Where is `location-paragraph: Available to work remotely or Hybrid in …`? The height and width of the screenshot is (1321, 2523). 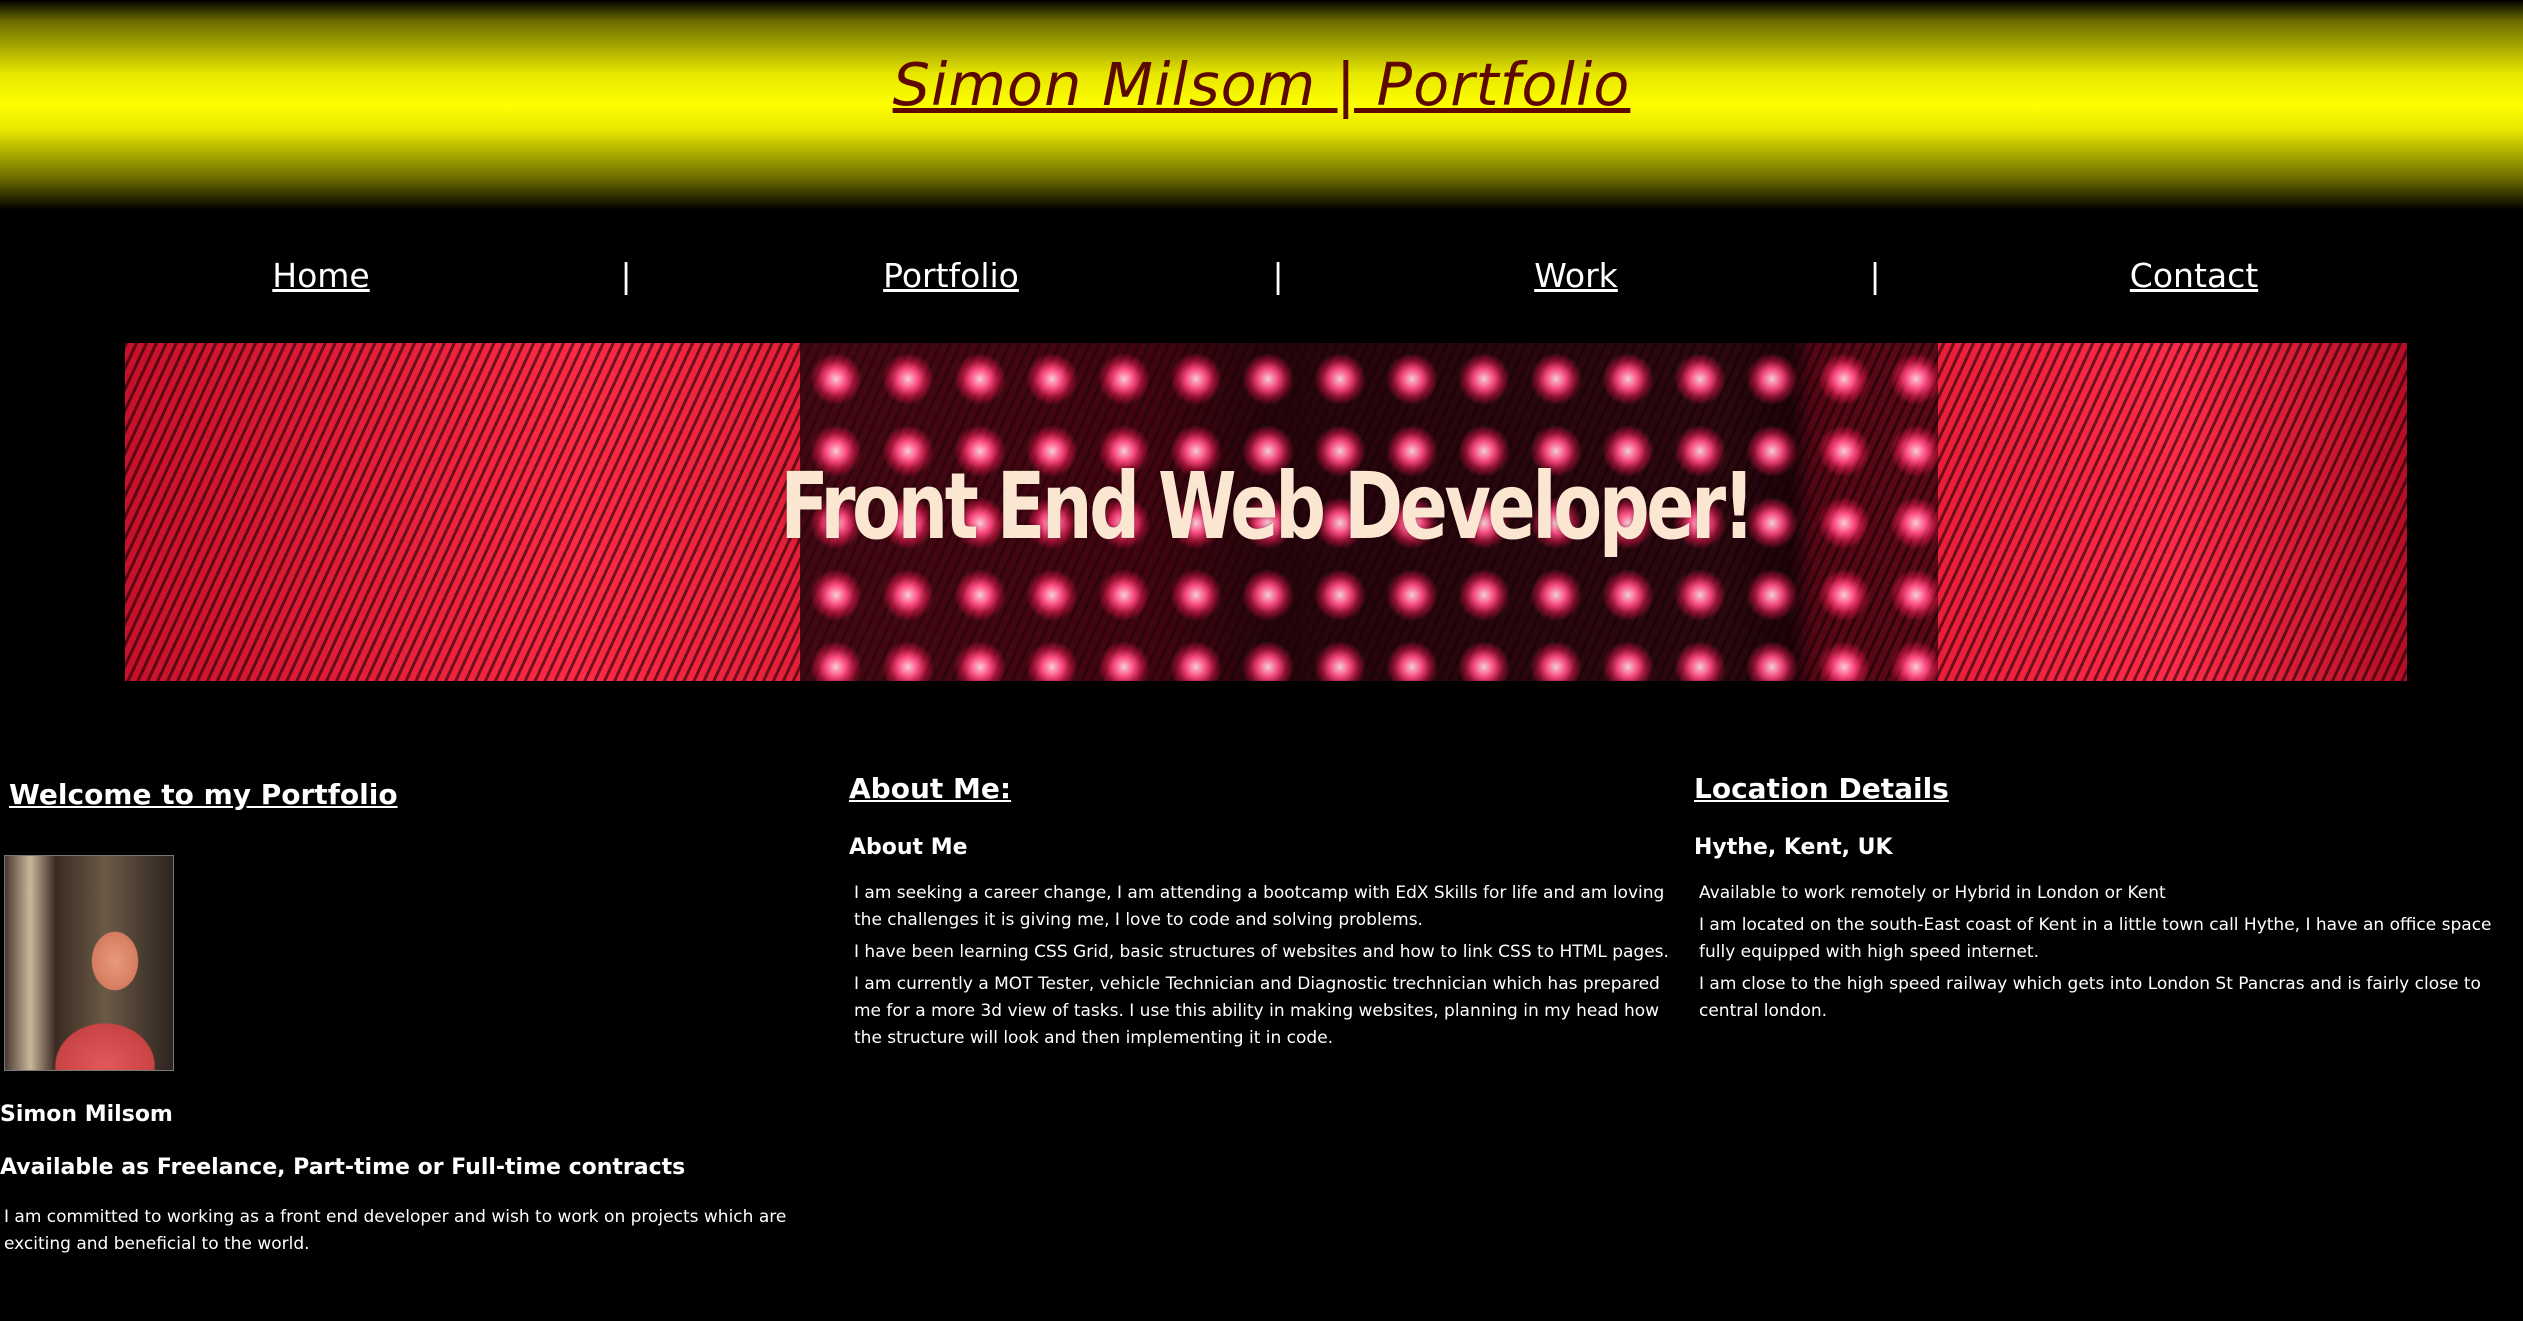 location-paragraph: Available to work remotely or Hybrid in … is located at coordinates (1932, 893).